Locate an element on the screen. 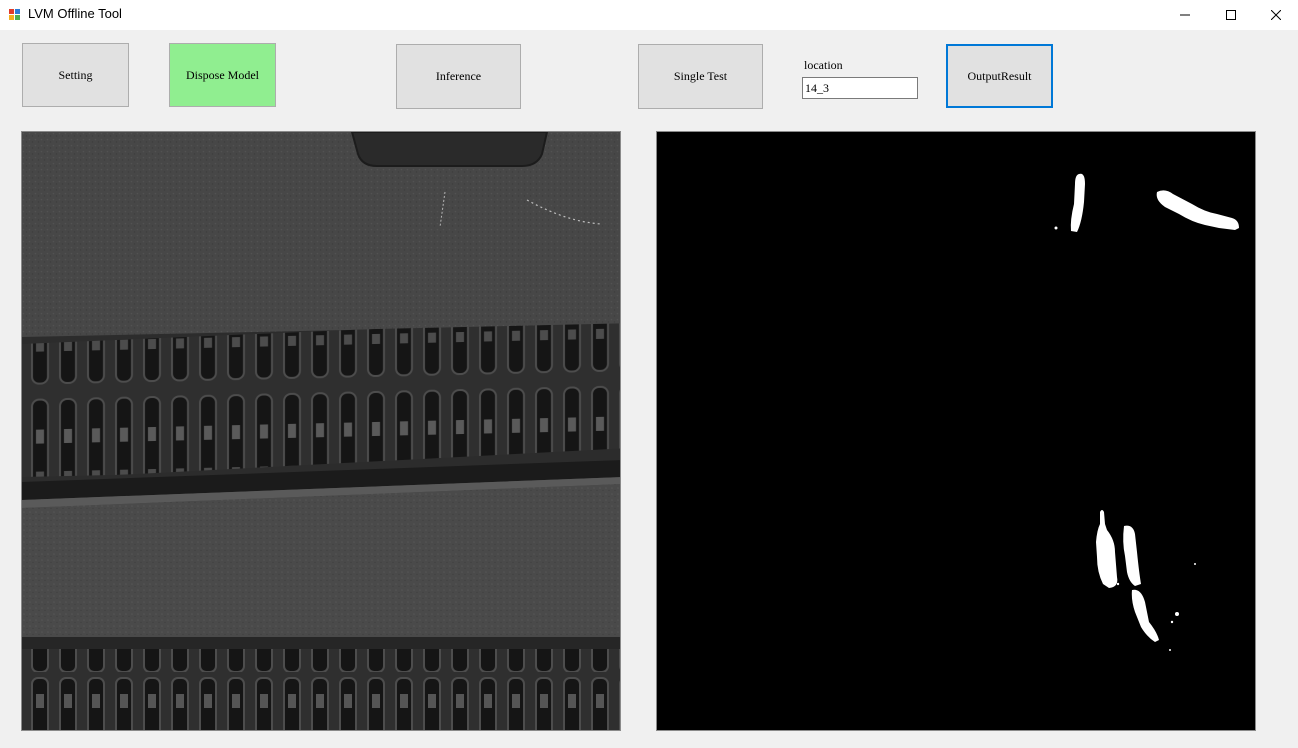  close-icon is located at coordinates (1276, 15).